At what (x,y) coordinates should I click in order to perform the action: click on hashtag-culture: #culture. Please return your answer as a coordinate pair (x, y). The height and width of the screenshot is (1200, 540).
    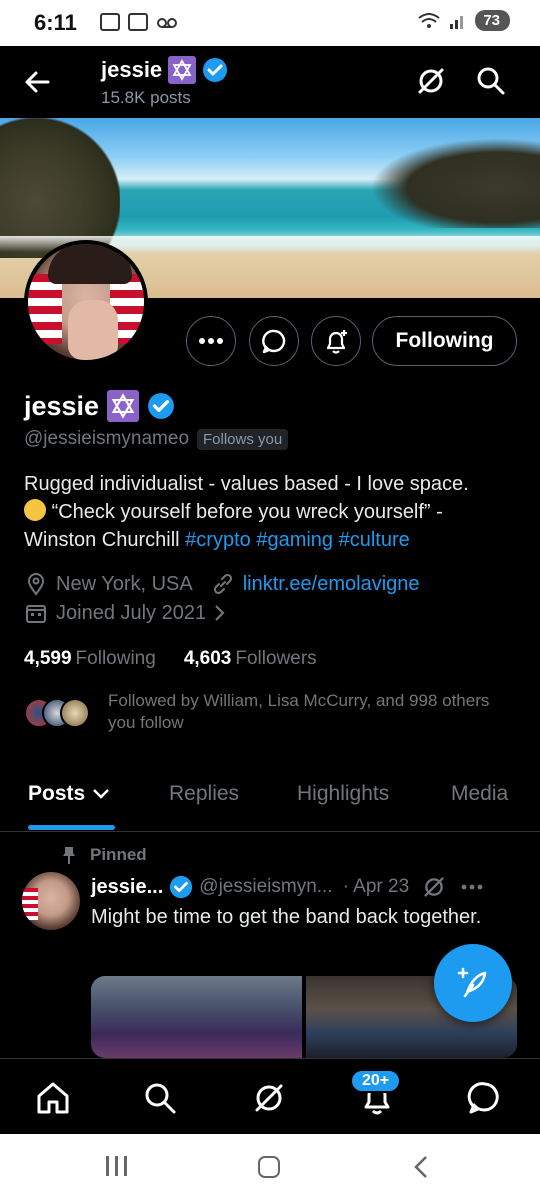
    Looking at the image, I should click on (374, 540).